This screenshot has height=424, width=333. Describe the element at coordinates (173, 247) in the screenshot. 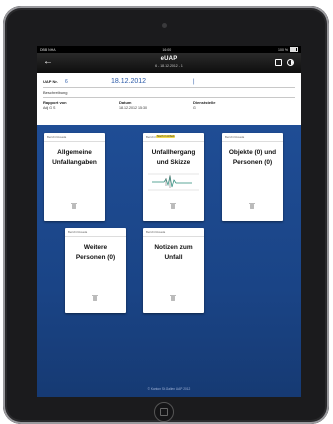

I see `card-title-line: Notizen zum` at that location.